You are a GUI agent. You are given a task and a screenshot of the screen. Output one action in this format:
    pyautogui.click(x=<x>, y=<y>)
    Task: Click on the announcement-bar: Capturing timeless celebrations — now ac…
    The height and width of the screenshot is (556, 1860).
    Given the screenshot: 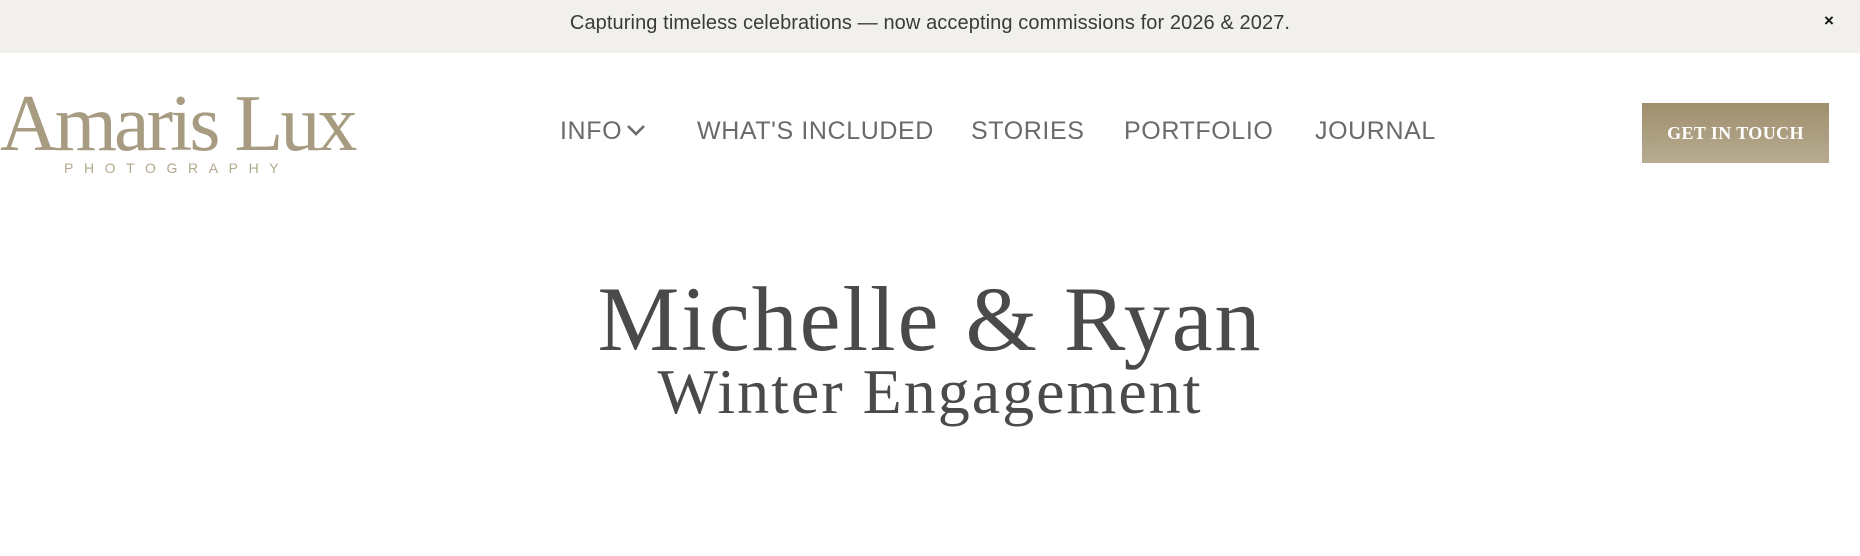 What is the action you would take?
    pyautogui.click(x=930, y=26)
    